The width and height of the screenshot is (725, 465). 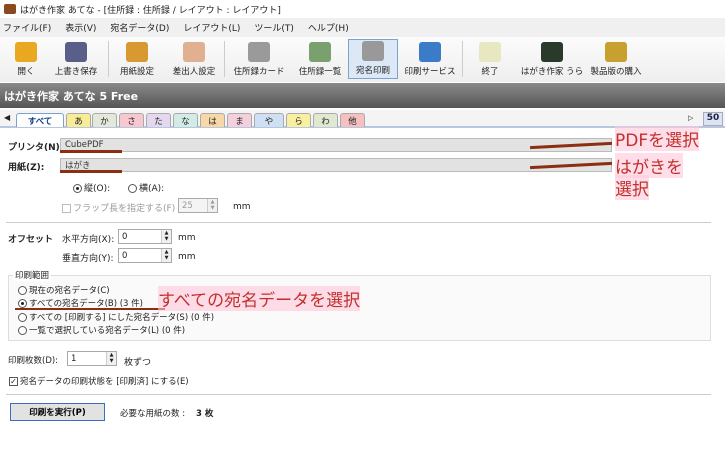 What do you see at coordinates (362, 95) in the screenshot?
I see `app-banner: はがき作家 あてな 5 Free` at bounding box center [362, 95].